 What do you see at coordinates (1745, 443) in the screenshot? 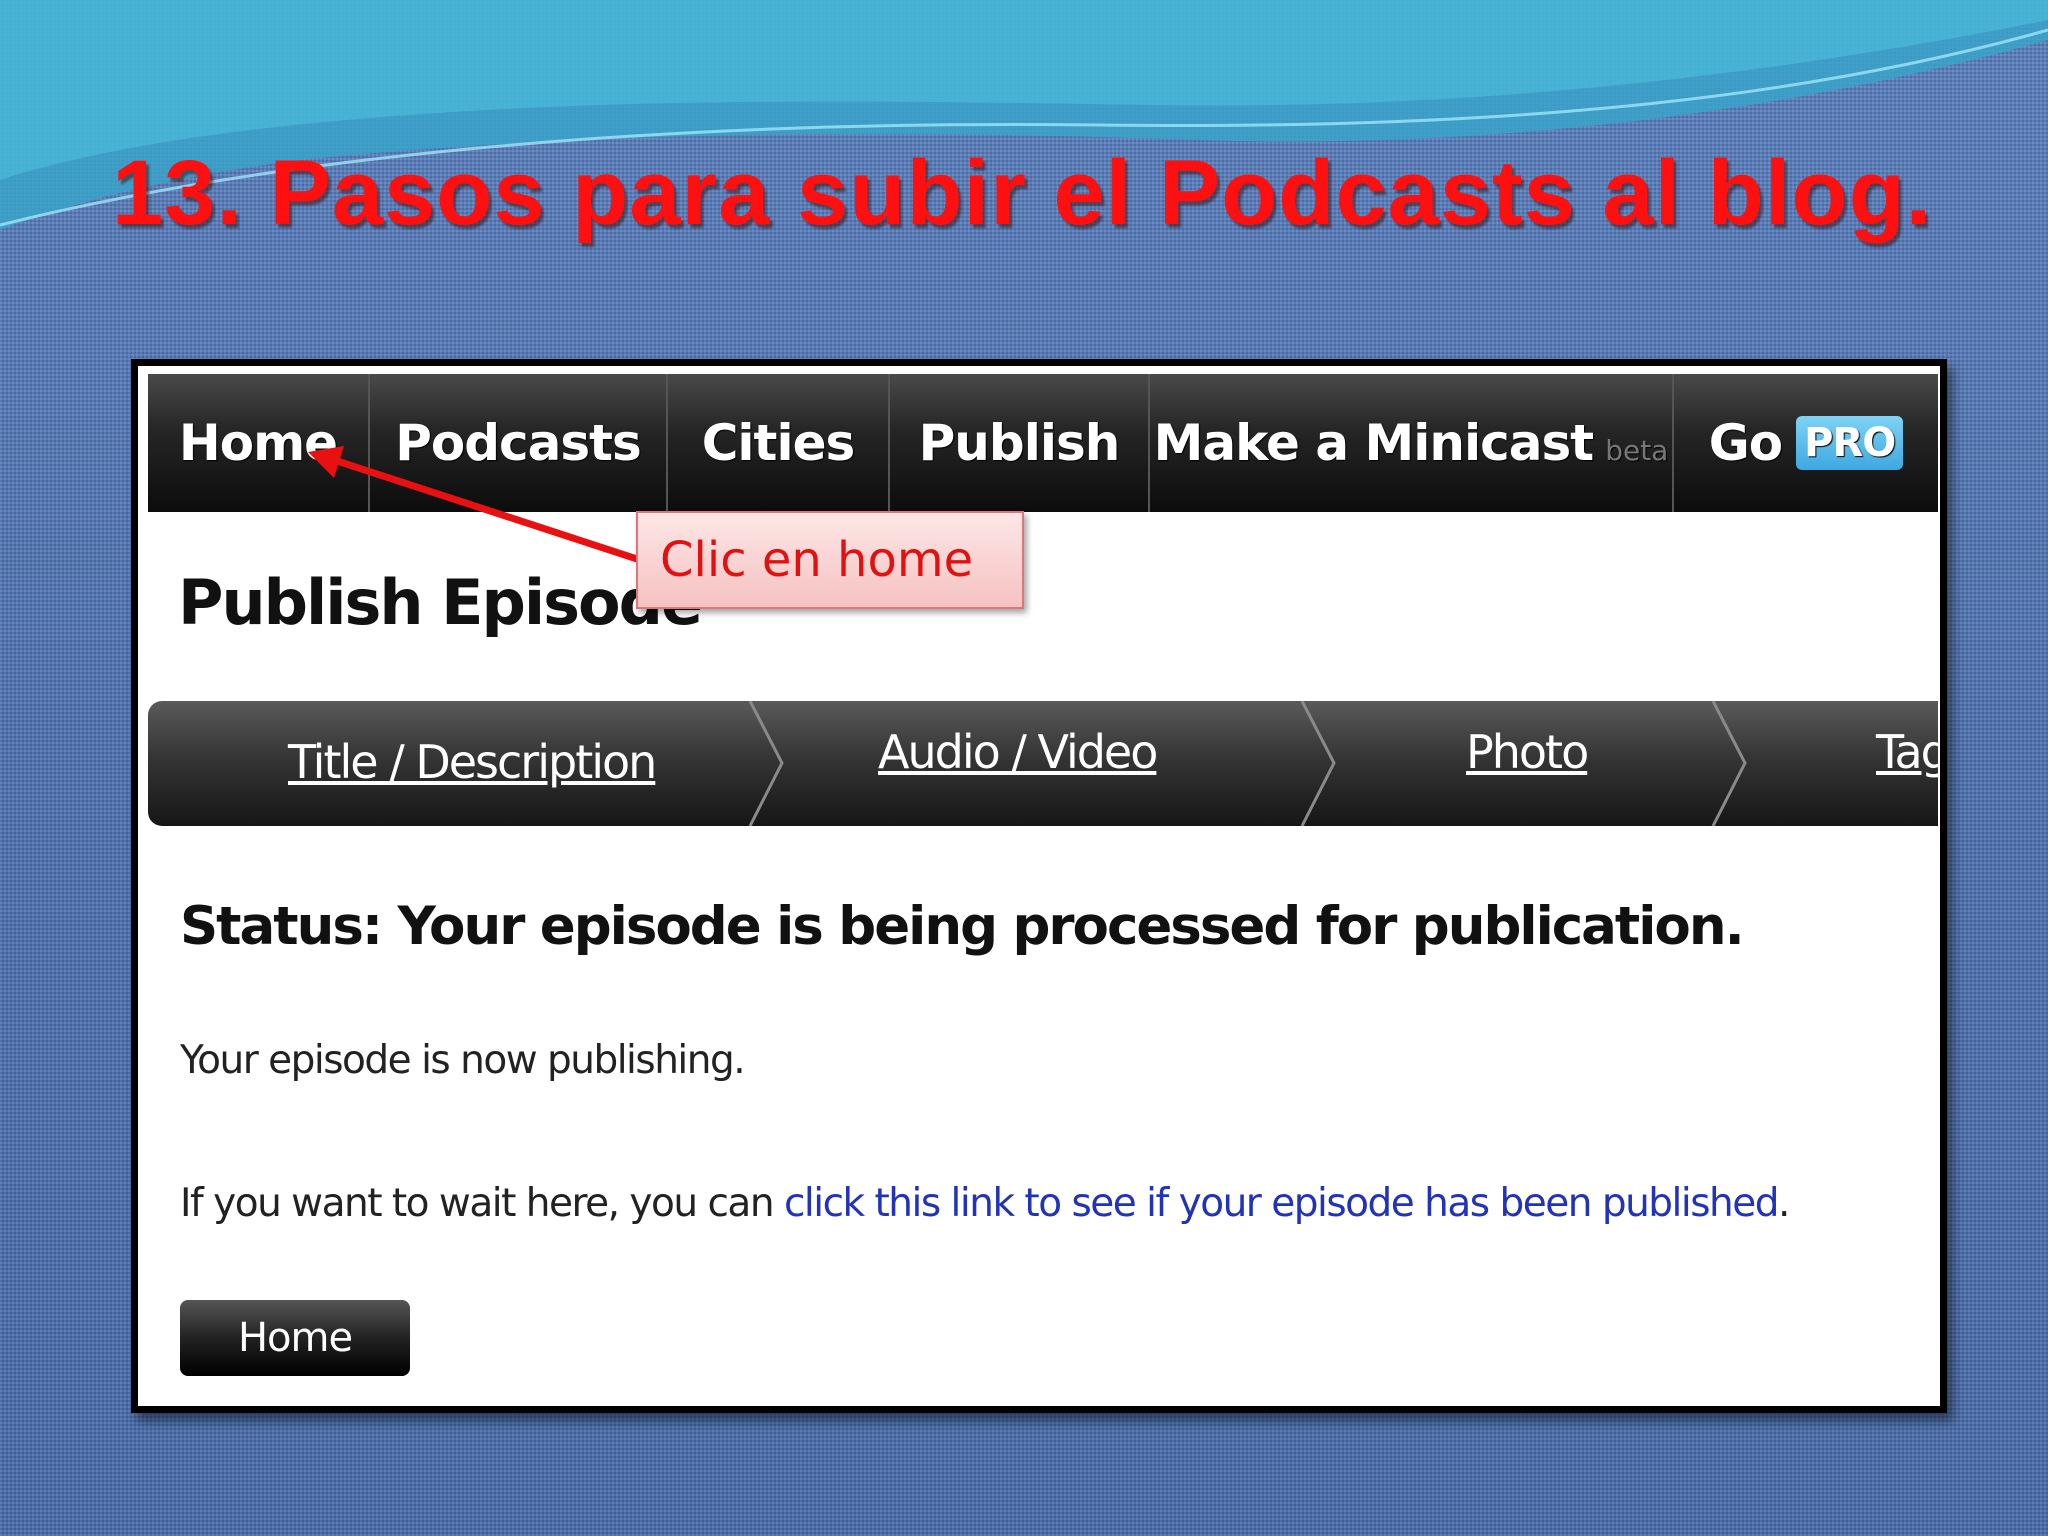
I see `nav-go-label: Go` at bounding box center [1745, 443].